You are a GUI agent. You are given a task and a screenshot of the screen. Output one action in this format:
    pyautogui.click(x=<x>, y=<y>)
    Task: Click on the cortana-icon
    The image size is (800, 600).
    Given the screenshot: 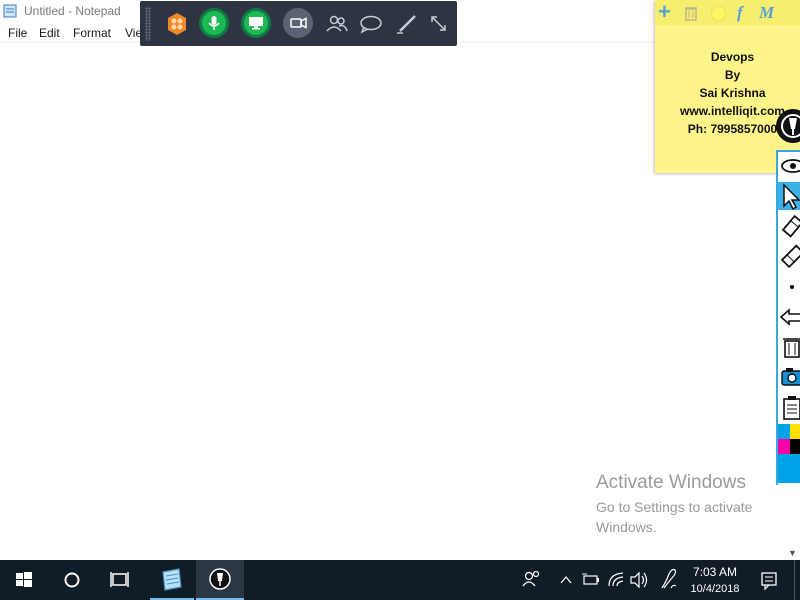 What is the action you would take?
    pyautogui.click(x=72, y=580)
    